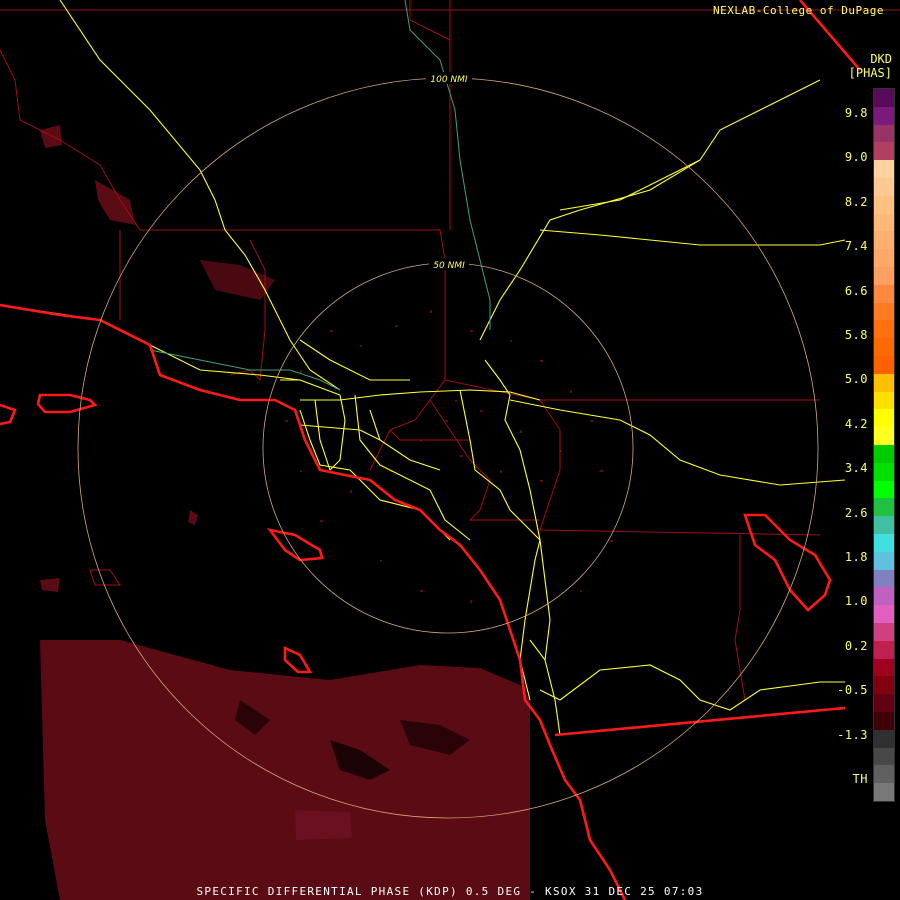 The width and height of the screenshot is (900, 900). I want to click on product-code: DKD [PHAS], so click(870, 66).